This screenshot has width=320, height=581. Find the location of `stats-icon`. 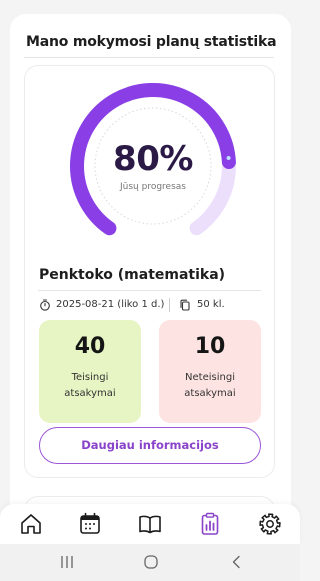

stats-icon is located at coordinates (210, 523).